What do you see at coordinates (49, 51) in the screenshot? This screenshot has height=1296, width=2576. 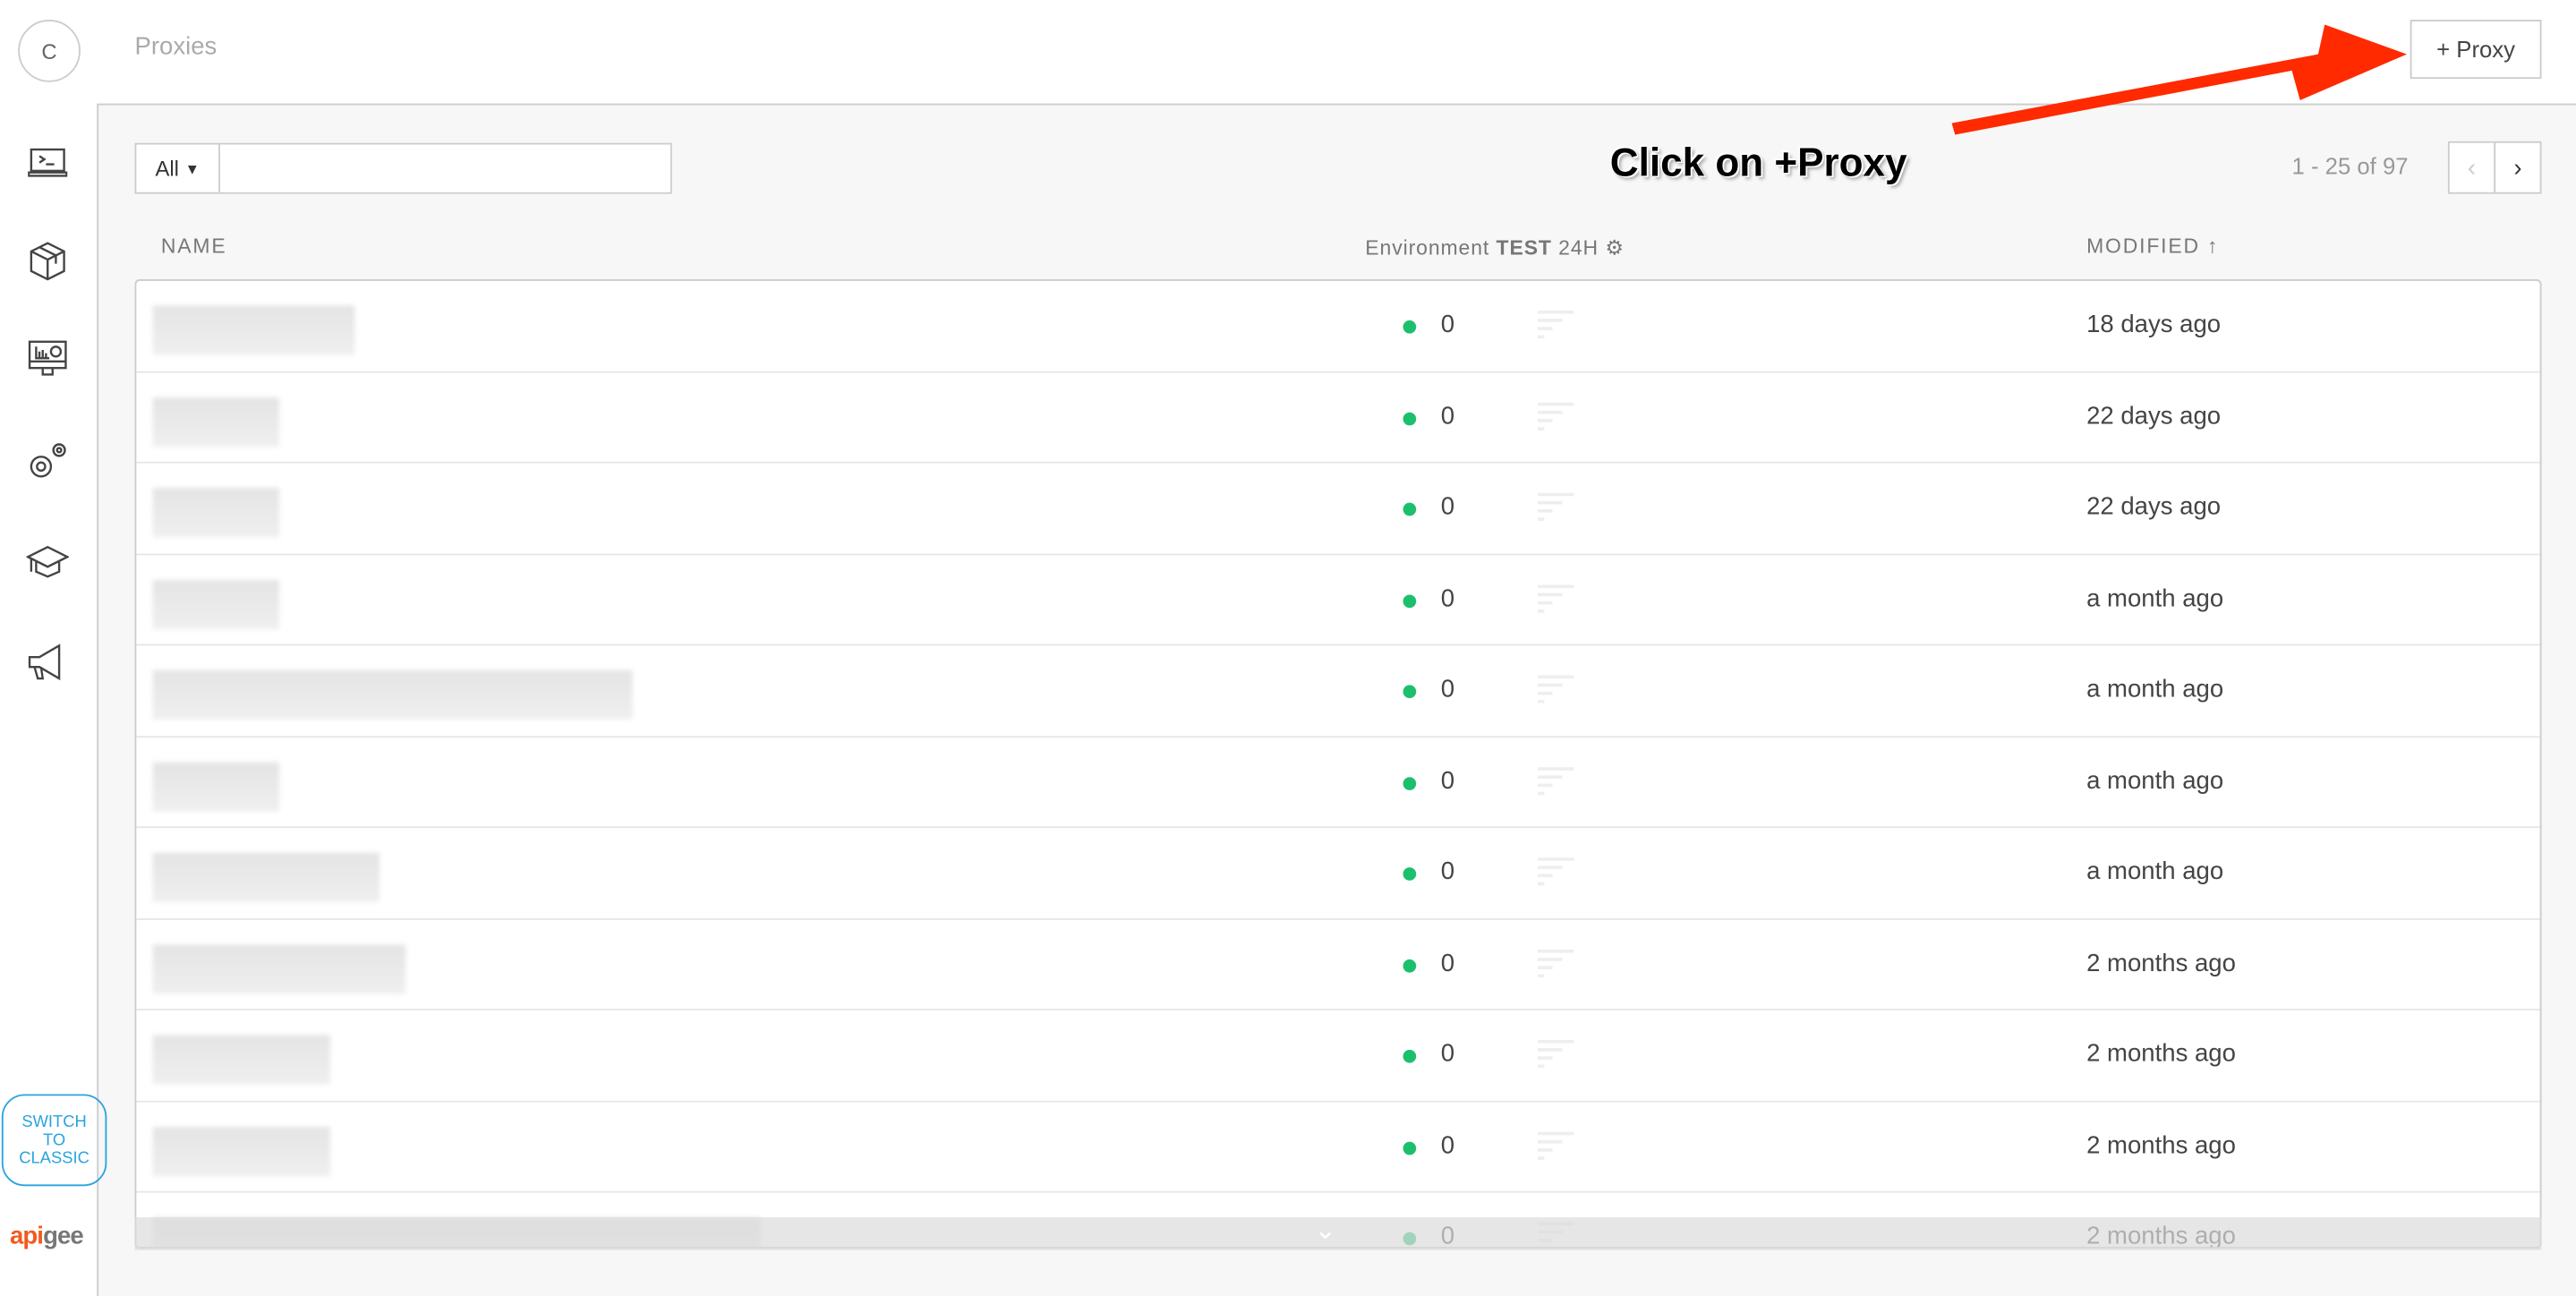 I see `avatar: C` at bounding box center [49, 51].